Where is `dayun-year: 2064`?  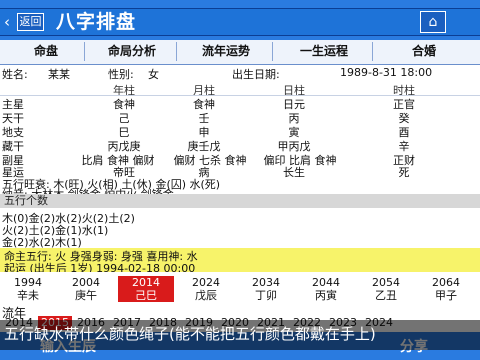
dayun-year: 2064 is located at coordinates (446, 282).